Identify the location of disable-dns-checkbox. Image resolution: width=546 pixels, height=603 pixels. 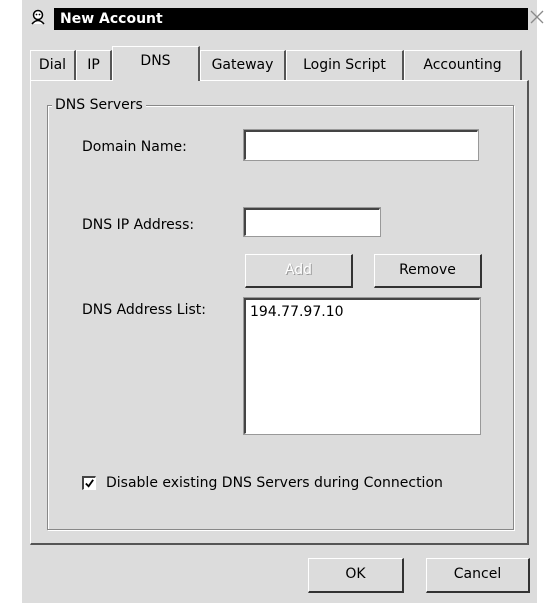
(89, 483).